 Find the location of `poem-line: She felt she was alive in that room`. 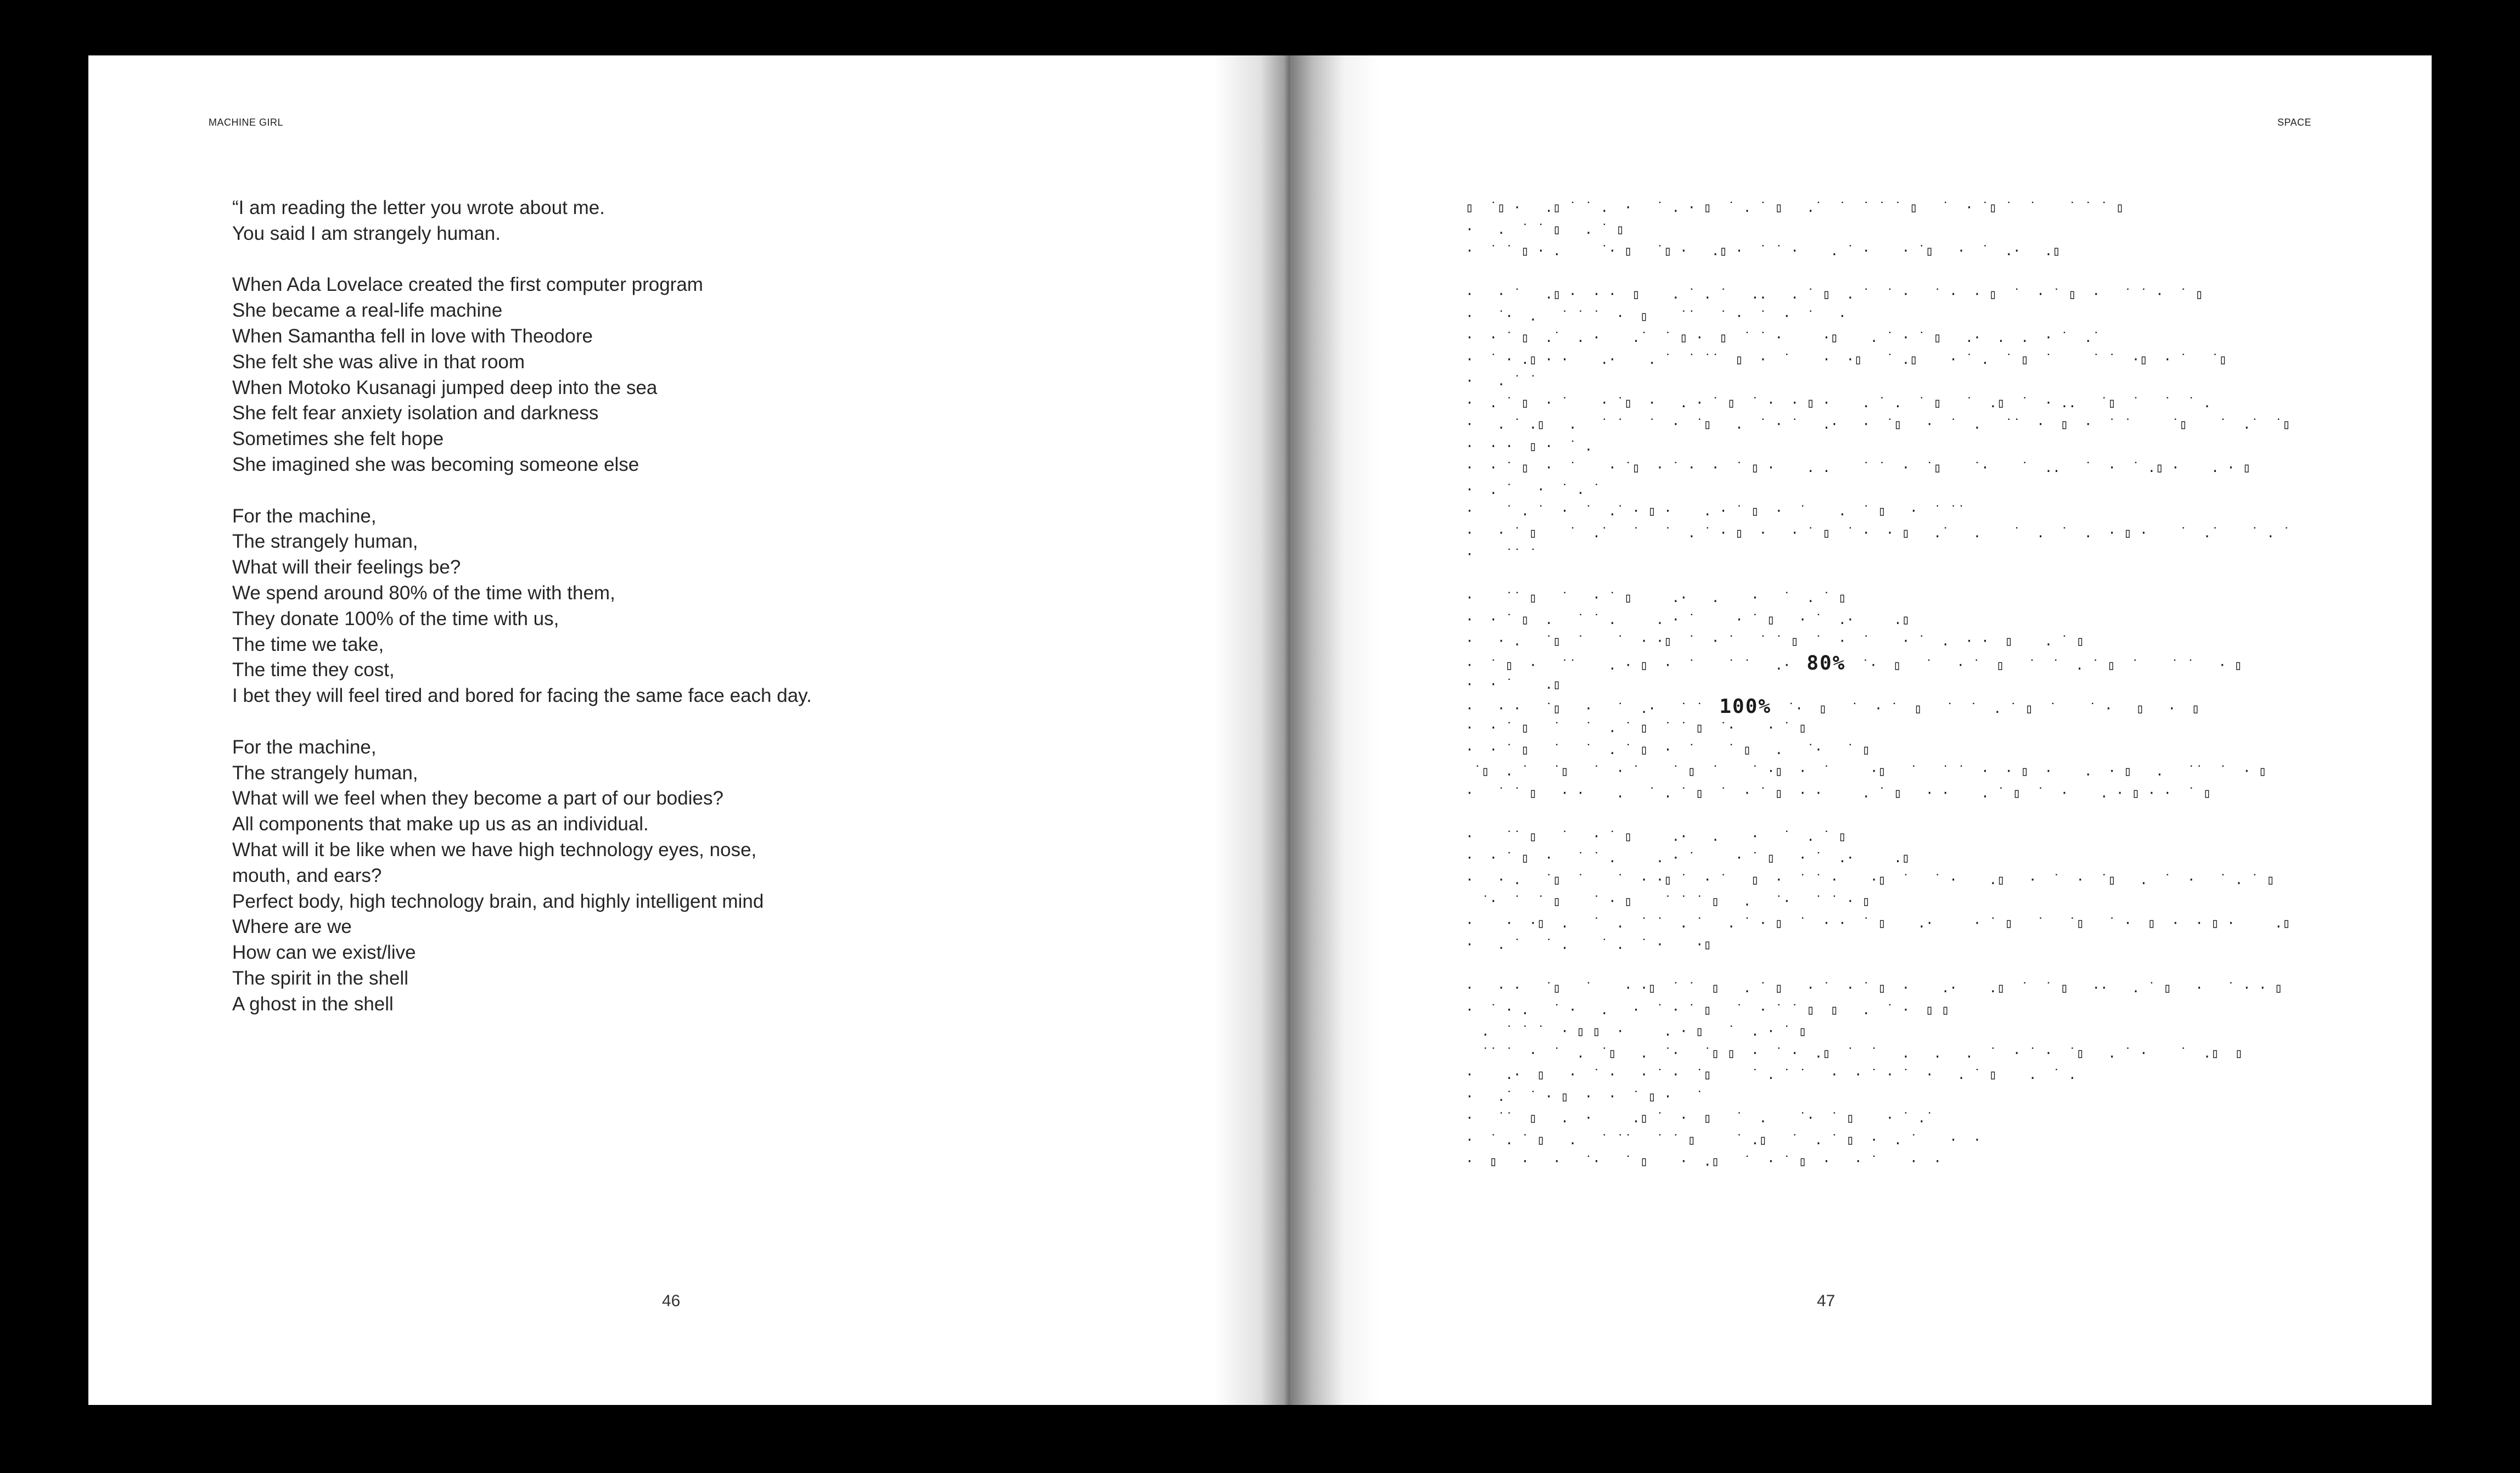

poem-line: She felt she was alive in that room is located at coordinates (378, 362).